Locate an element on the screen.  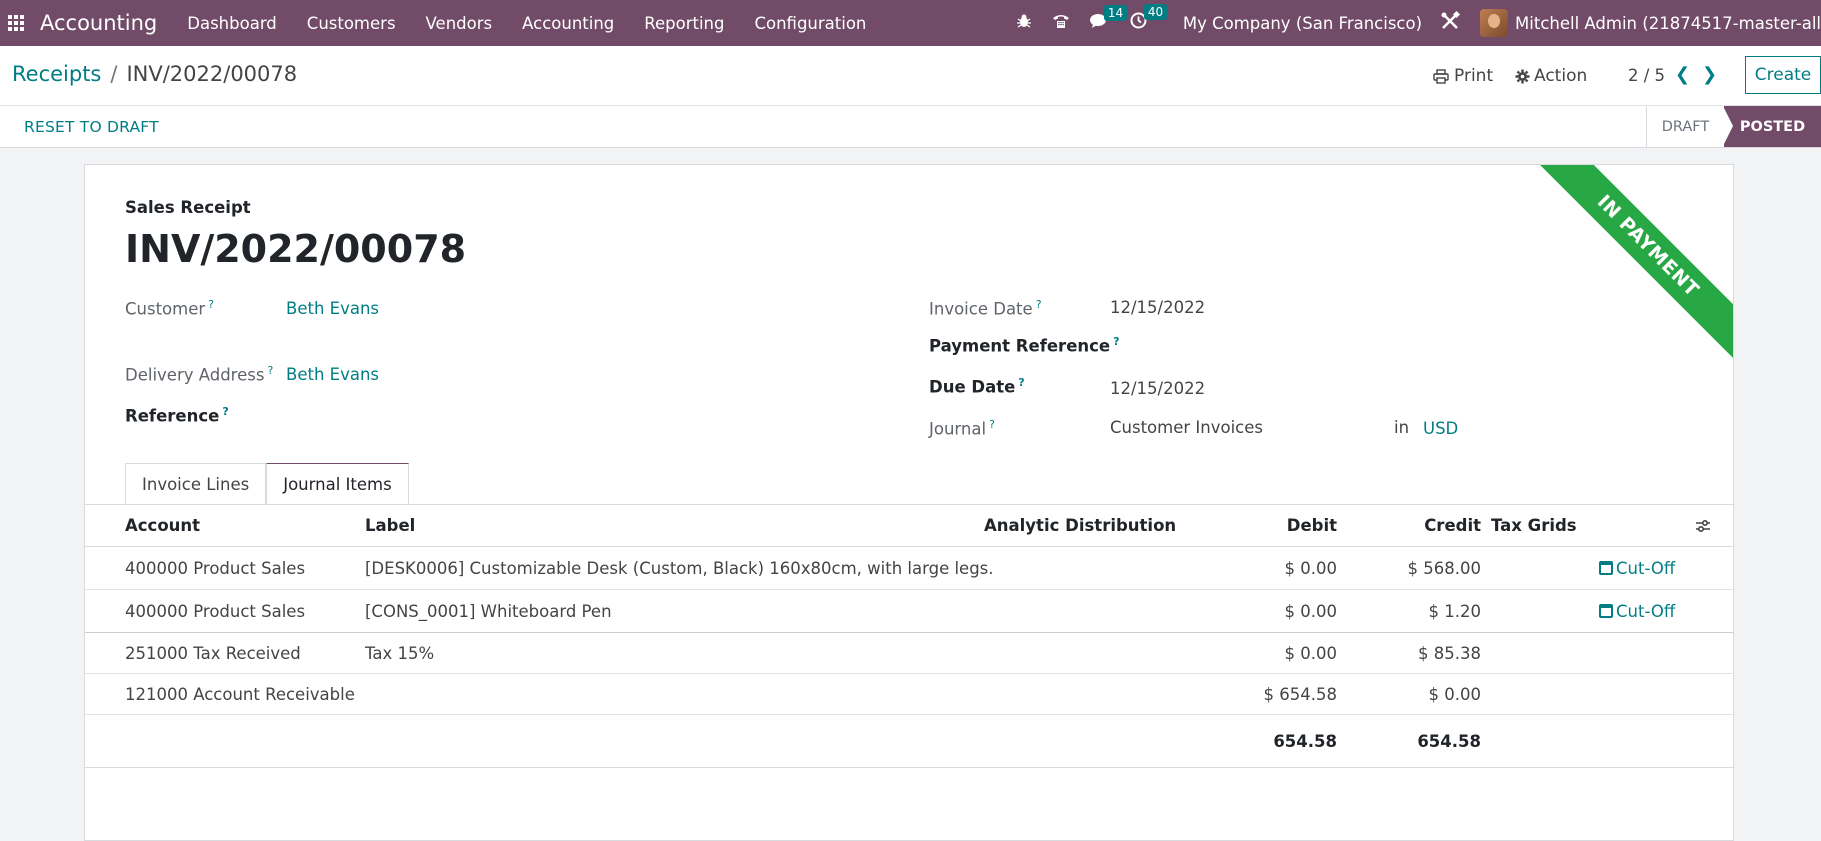
messages-icon: 14 is located at coordinates (1108, 19).